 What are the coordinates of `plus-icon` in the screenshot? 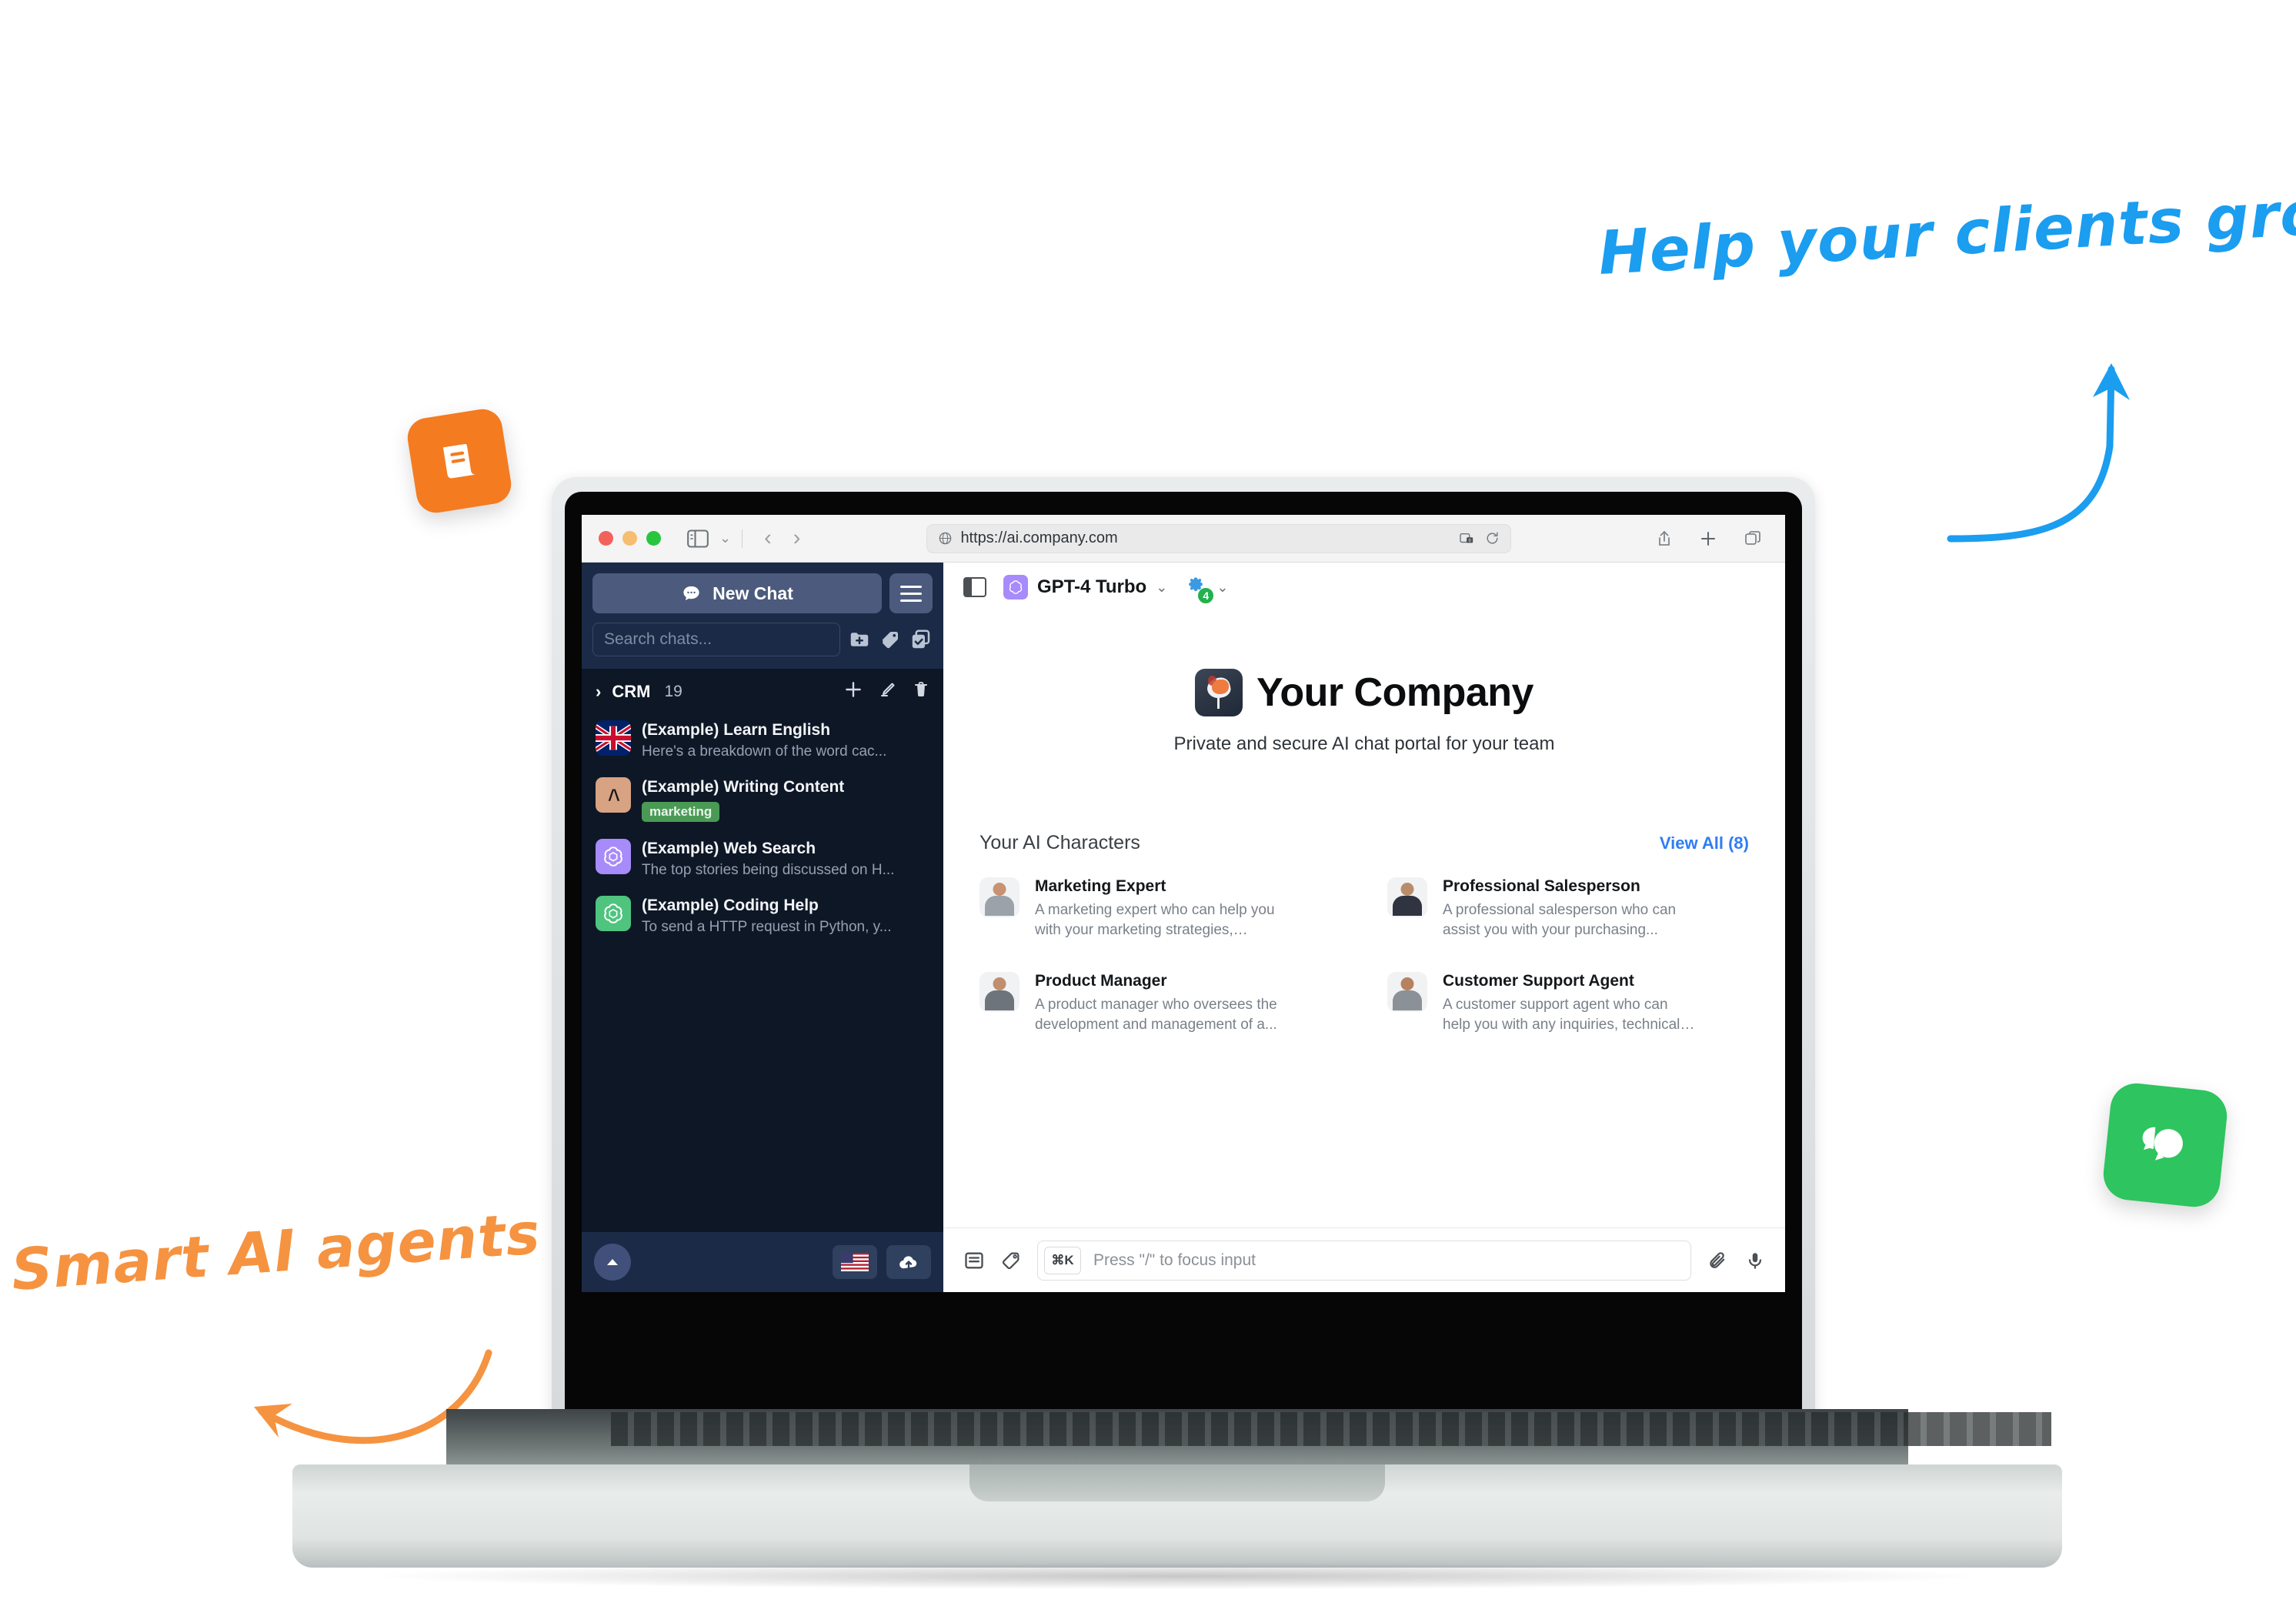 It's located at (1708, 538).